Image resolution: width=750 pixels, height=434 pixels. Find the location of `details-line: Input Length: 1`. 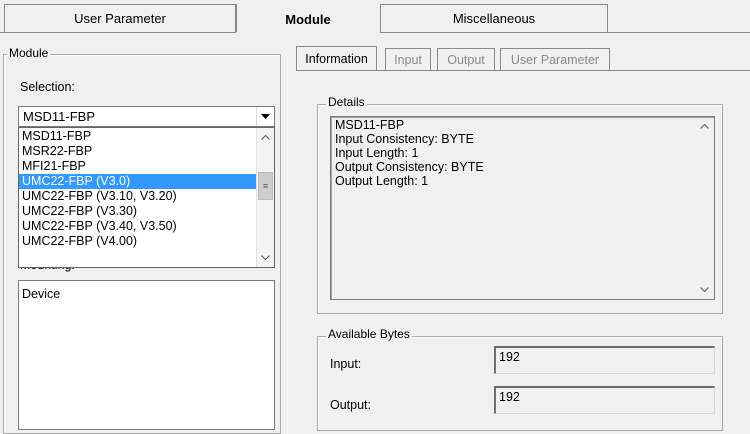

details-line: Input Length: 1 is located at coordinates (377, 153).